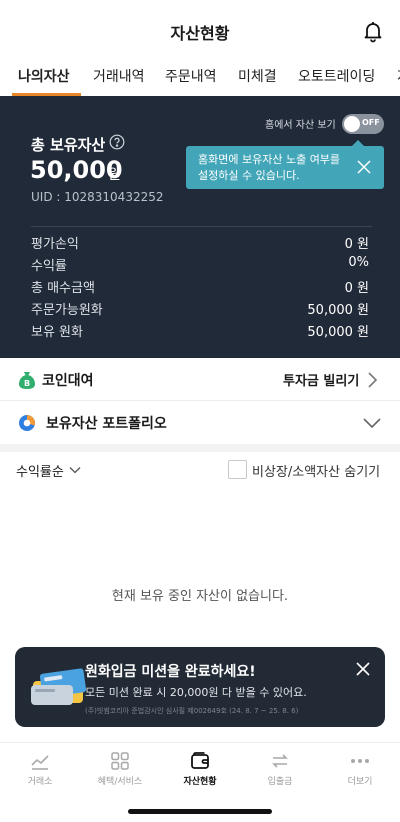 The height and width of the screenshot is (822, 400). Describe the element at coordinates (106, 424) in the screenshot. I see `portfolio-label: 보유자산 포트폴리오` at that location.